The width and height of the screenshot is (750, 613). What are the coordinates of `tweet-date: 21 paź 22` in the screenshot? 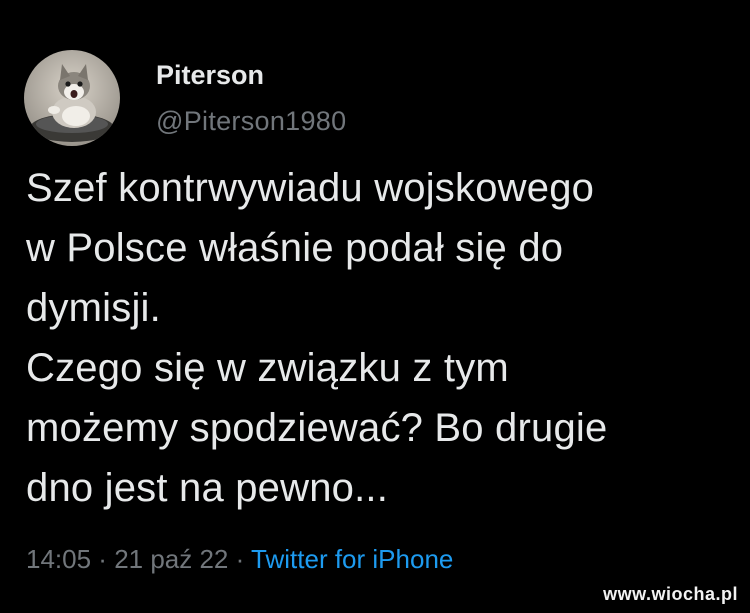 It's located at (171, 559).